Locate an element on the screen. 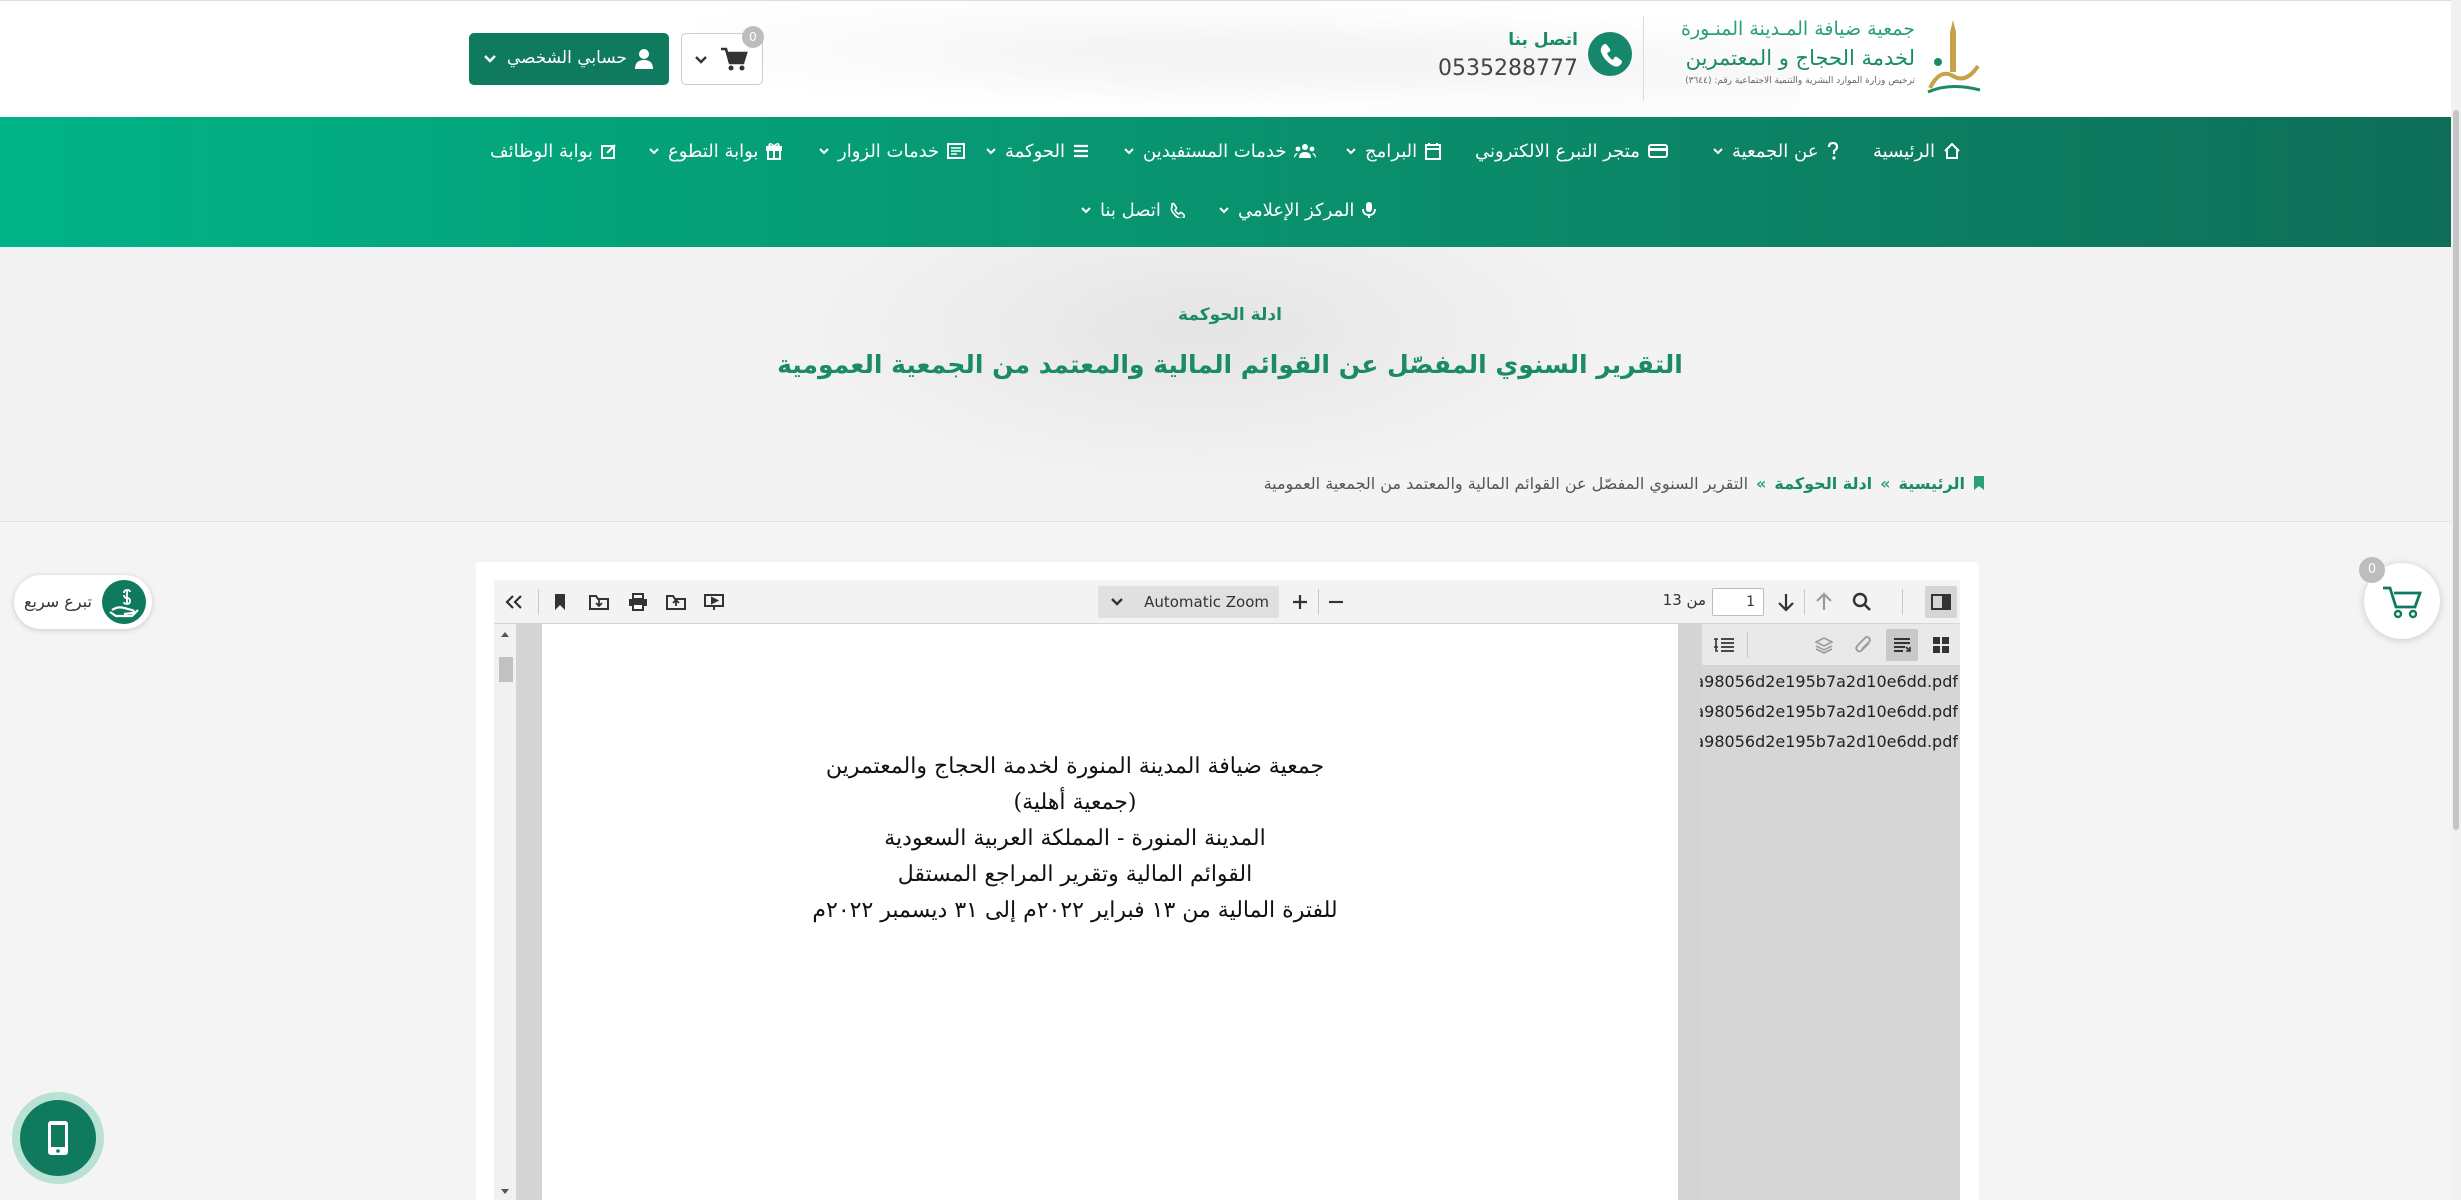 The width and height of the screenshot is (2461, 1200). logo-title: جمعية ضيافة المـدينة المنـورة is located at coordinates (1777, 29).